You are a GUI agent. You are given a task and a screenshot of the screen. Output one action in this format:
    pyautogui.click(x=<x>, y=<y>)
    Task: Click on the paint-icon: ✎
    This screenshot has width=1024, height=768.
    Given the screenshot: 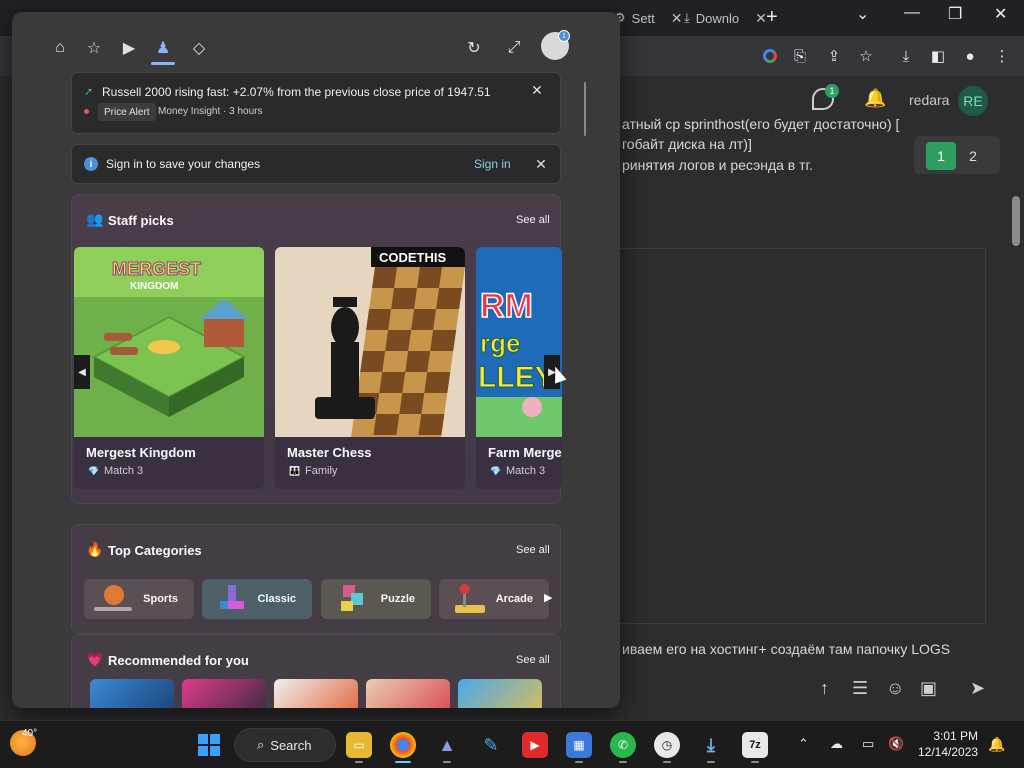 What is the action you would take?
    pyautogui.click(x=491, y=745)
    